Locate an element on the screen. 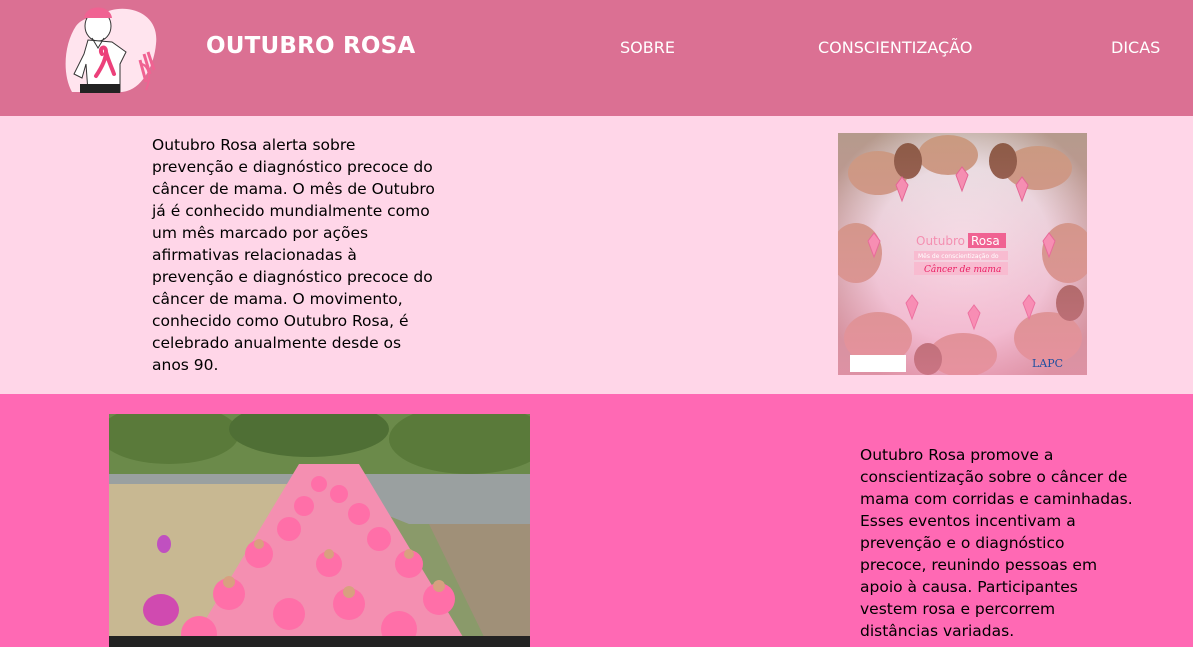 This screenshot has height=647, width=1193. image-subtitle: Mês de conscientização do is located at coordinates (958, 256).